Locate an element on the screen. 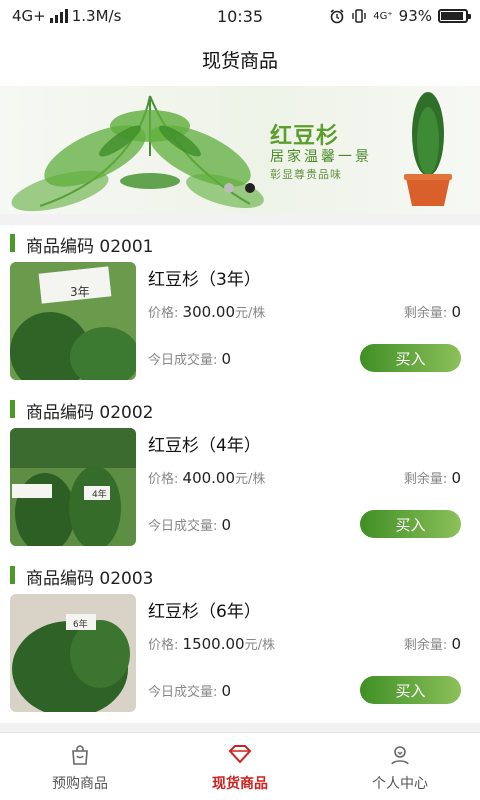 This screenshot has height=800, width=480. signal-icon is located at coordinates (58, 16).